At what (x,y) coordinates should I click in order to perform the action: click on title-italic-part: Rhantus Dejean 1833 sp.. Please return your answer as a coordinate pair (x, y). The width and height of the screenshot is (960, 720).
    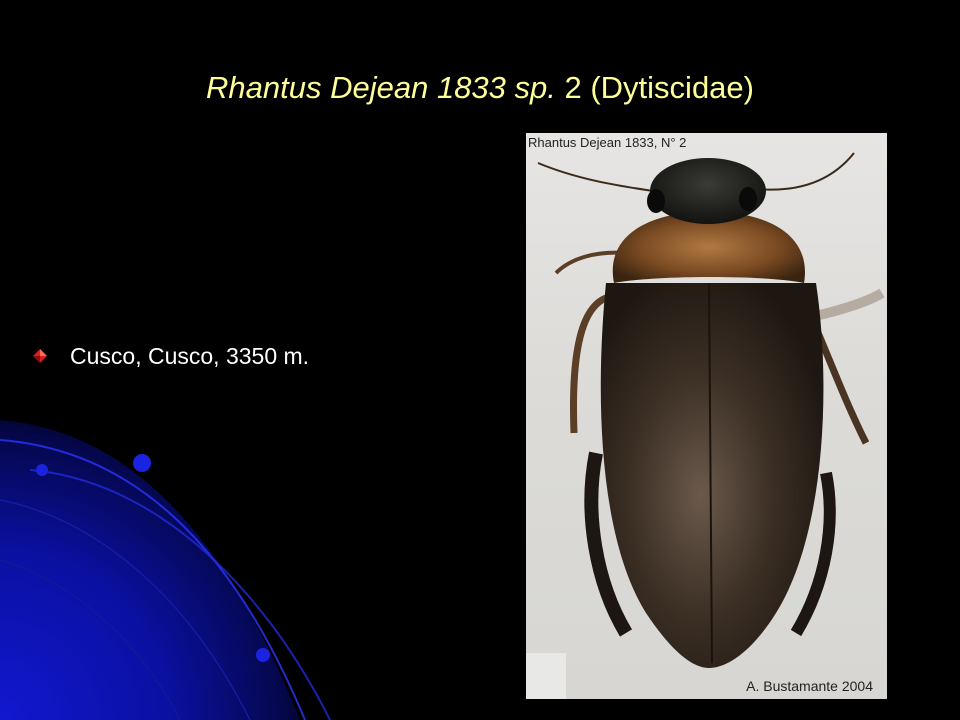
    Looking at the image, I should click on (381, 87).